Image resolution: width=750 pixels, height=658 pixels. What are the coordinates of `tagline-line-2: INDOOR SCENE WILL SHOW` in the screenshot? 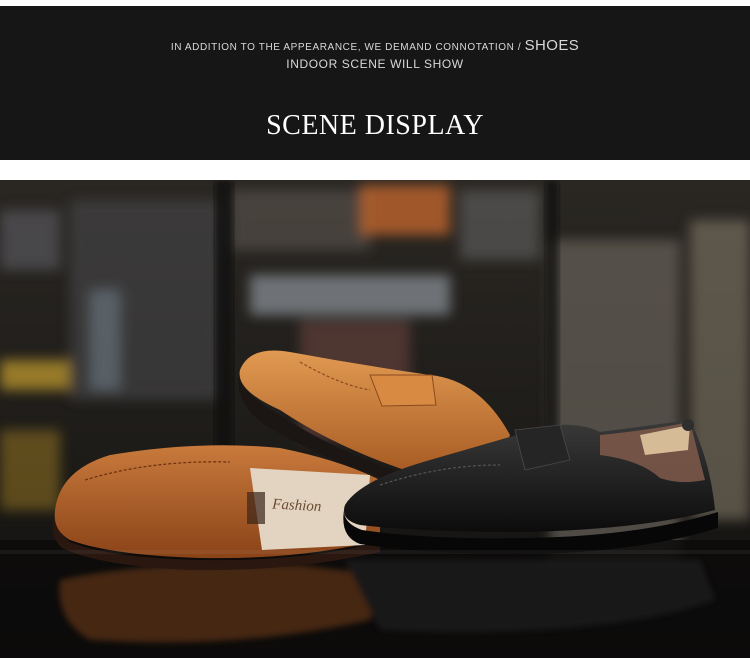 It's located at (375, 64).